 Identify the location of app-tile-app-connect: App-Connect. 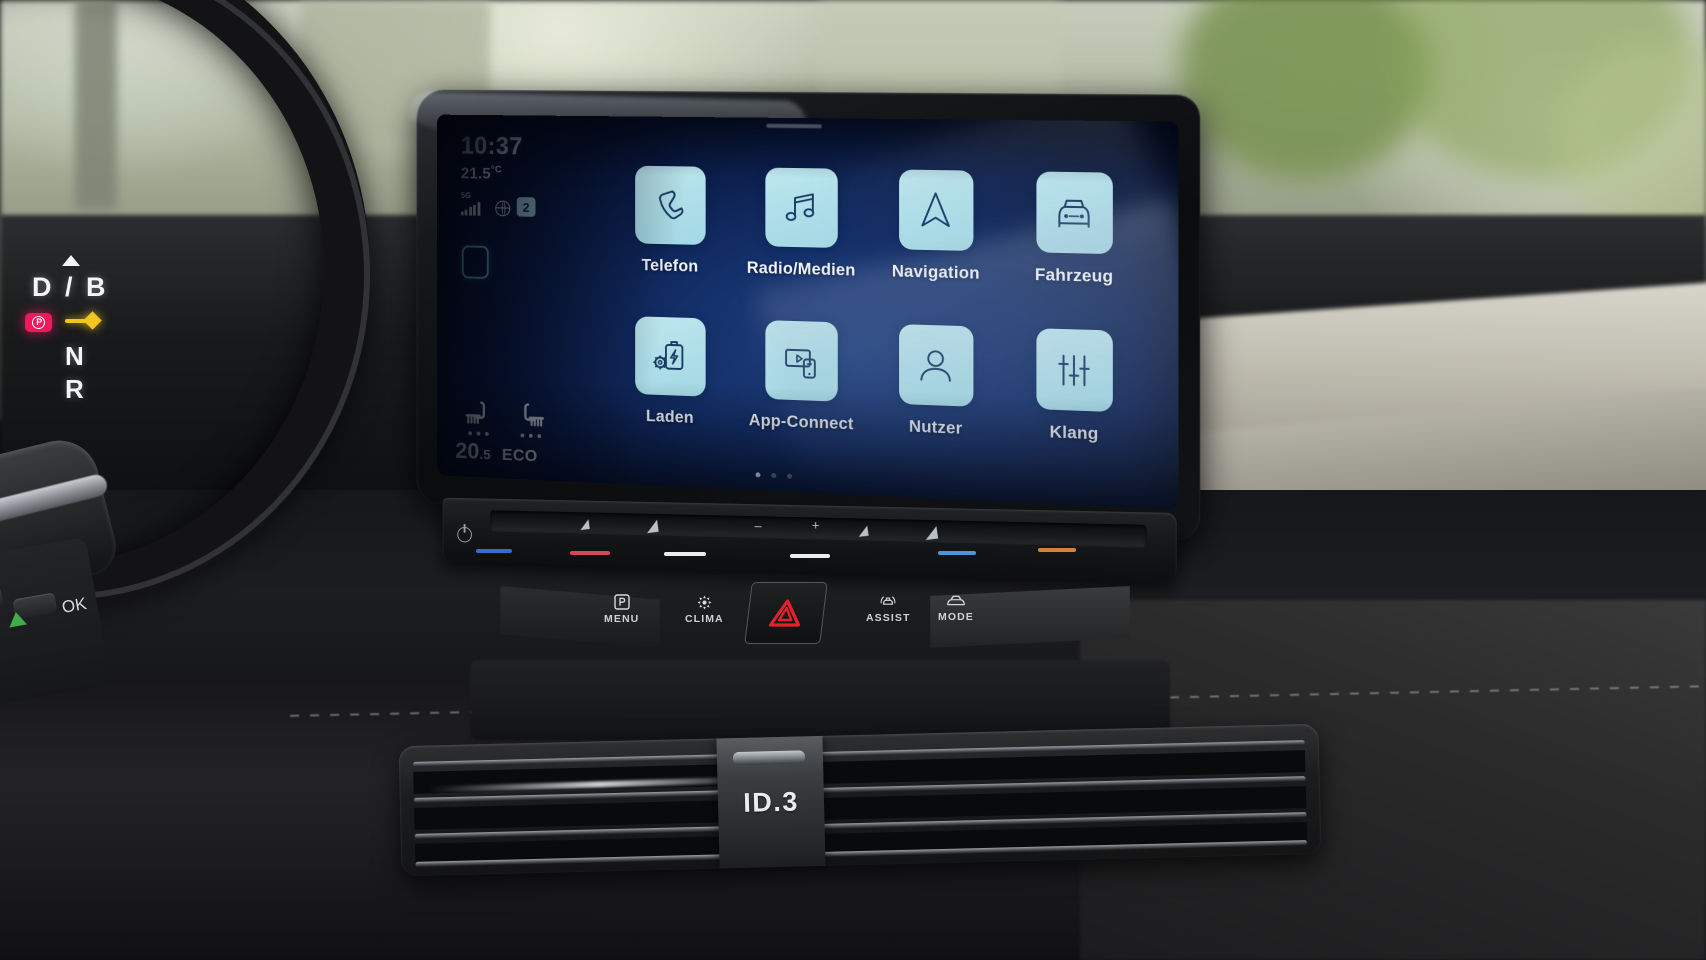
(801, 395).